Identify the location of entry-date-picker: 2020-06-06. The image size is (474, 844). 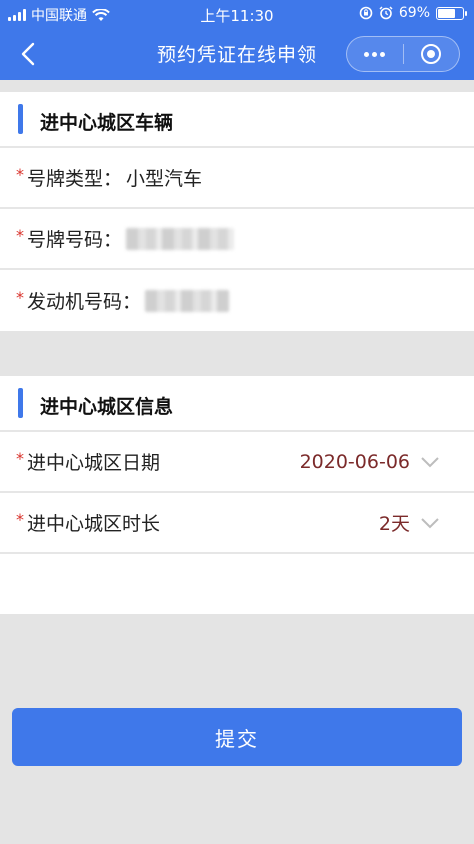
(370, 461).